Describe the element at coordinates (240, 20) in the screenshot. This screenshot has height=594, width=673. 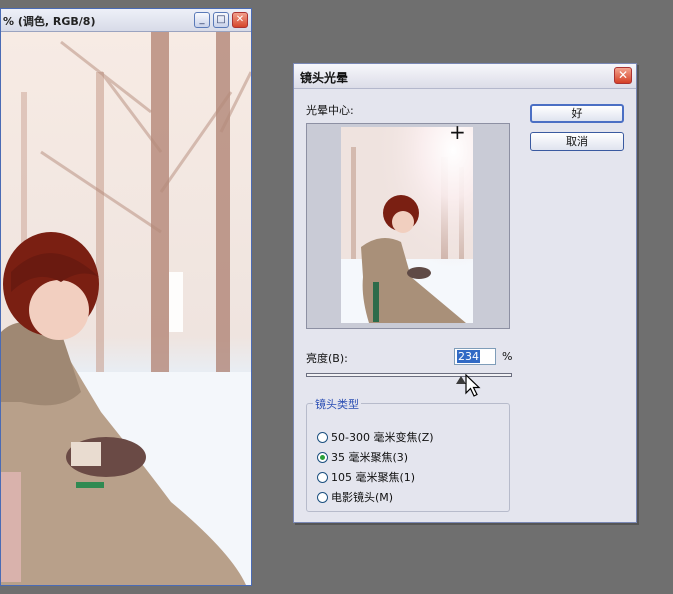
I see `close-button: ✕` at that location.